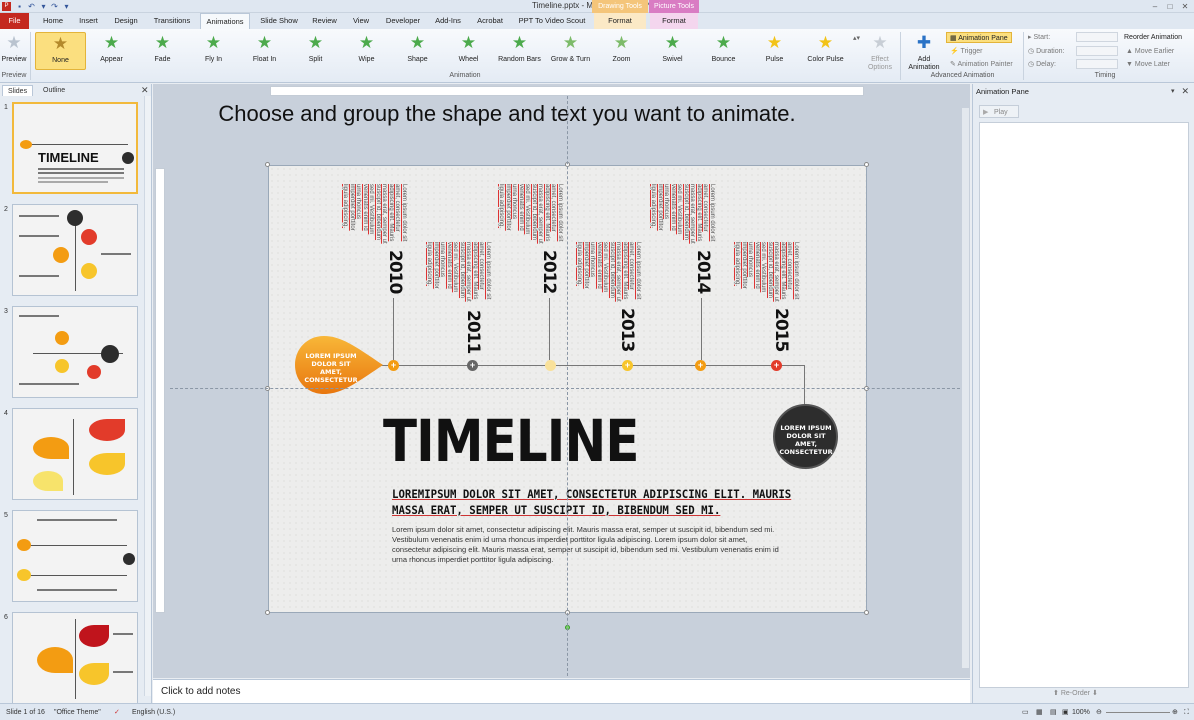  I want to click on tab-picture-format: Format, so click(674, 21).